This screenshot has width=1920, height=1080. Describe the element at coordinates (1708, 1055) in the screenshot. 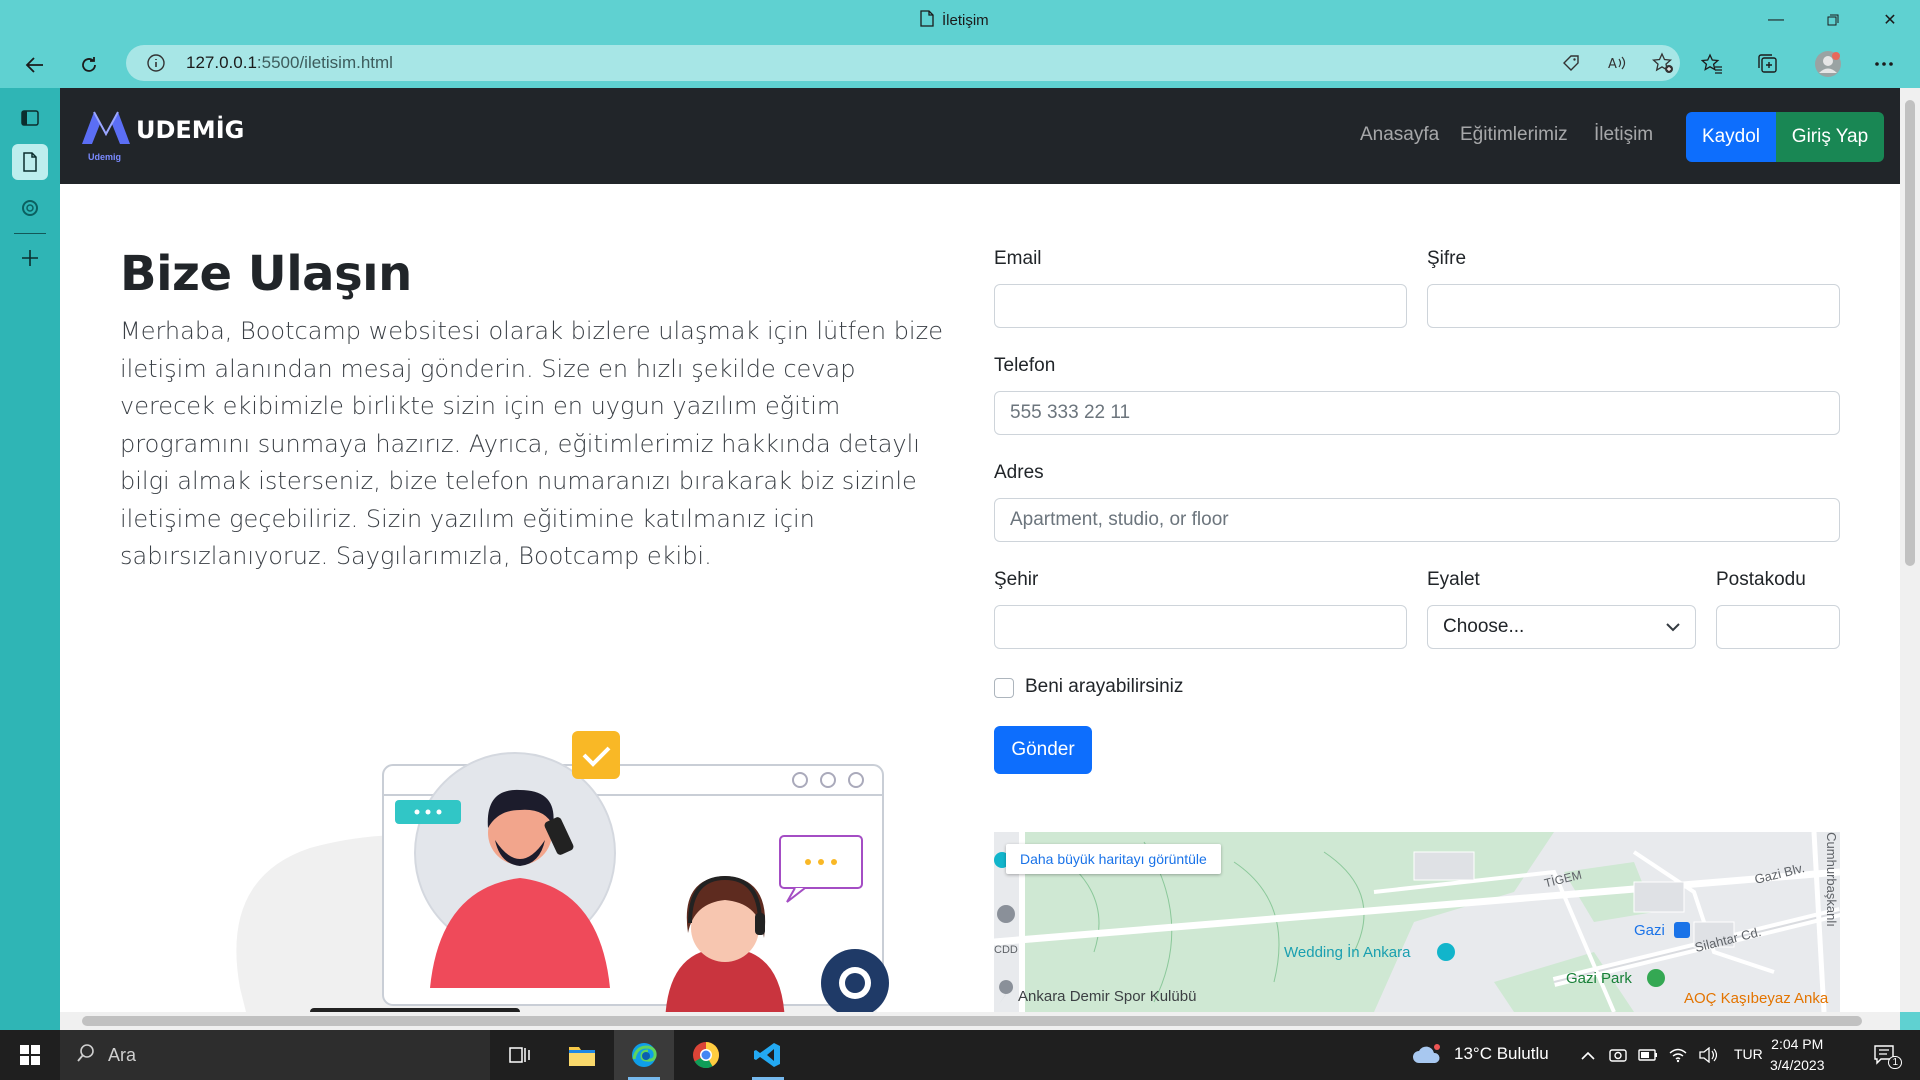

I see `volume-icon` at that location.